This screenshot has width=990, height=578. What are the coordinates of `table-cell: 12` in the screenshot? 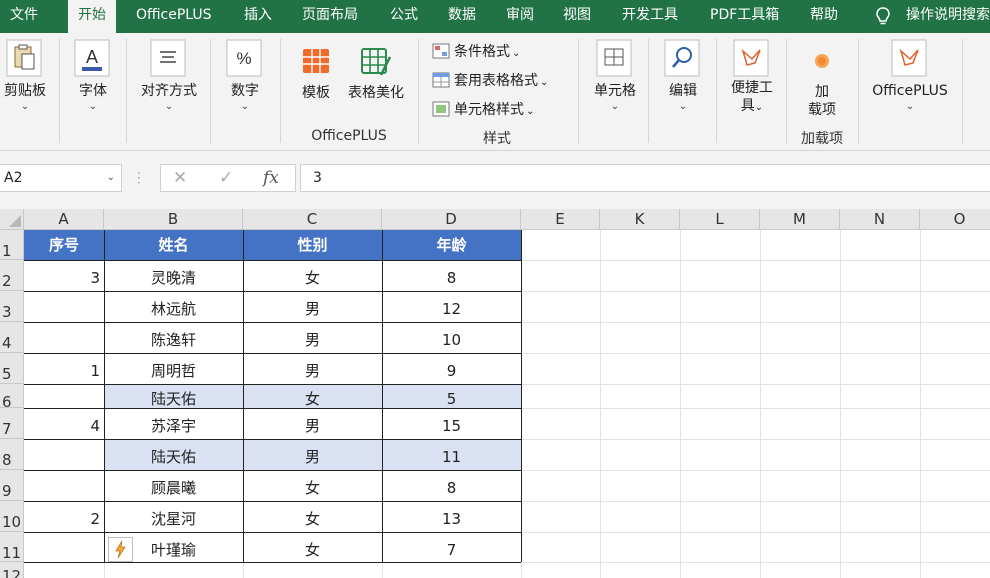 It's located at (451, 306).